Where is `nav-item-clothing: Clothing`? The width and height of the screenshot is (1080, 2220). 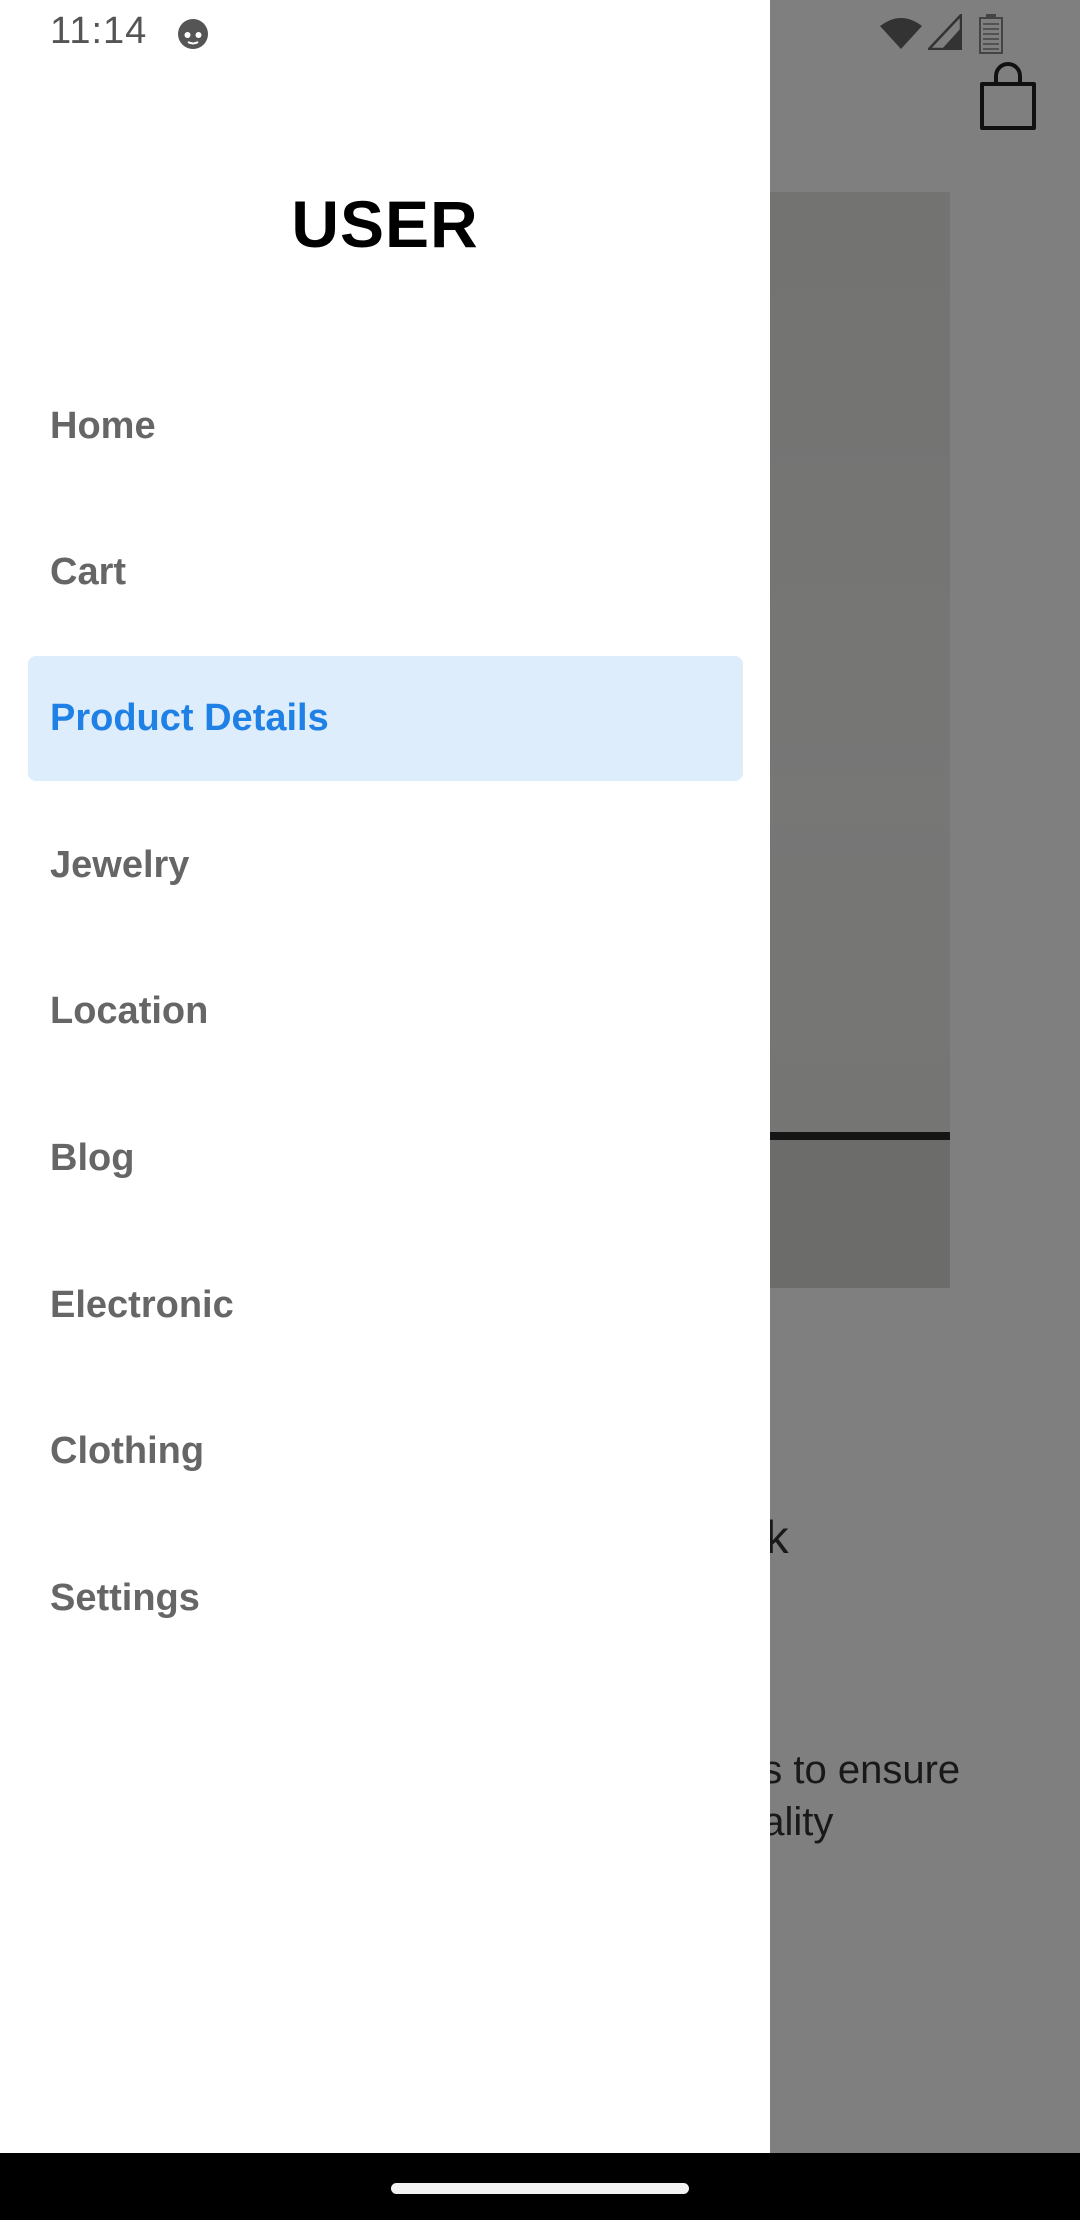
nav-item-clothing: Clothing is located at coordinates (385, 1451).